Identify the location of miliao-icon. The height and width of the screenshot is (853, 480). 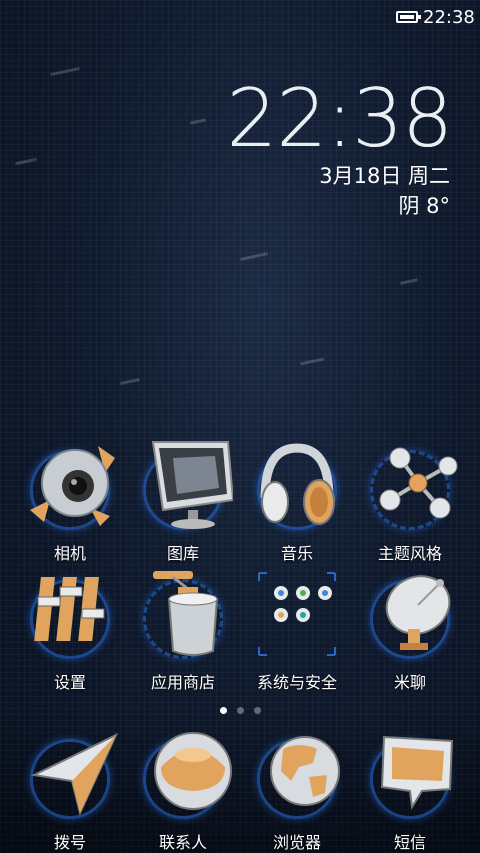
(410, 617).